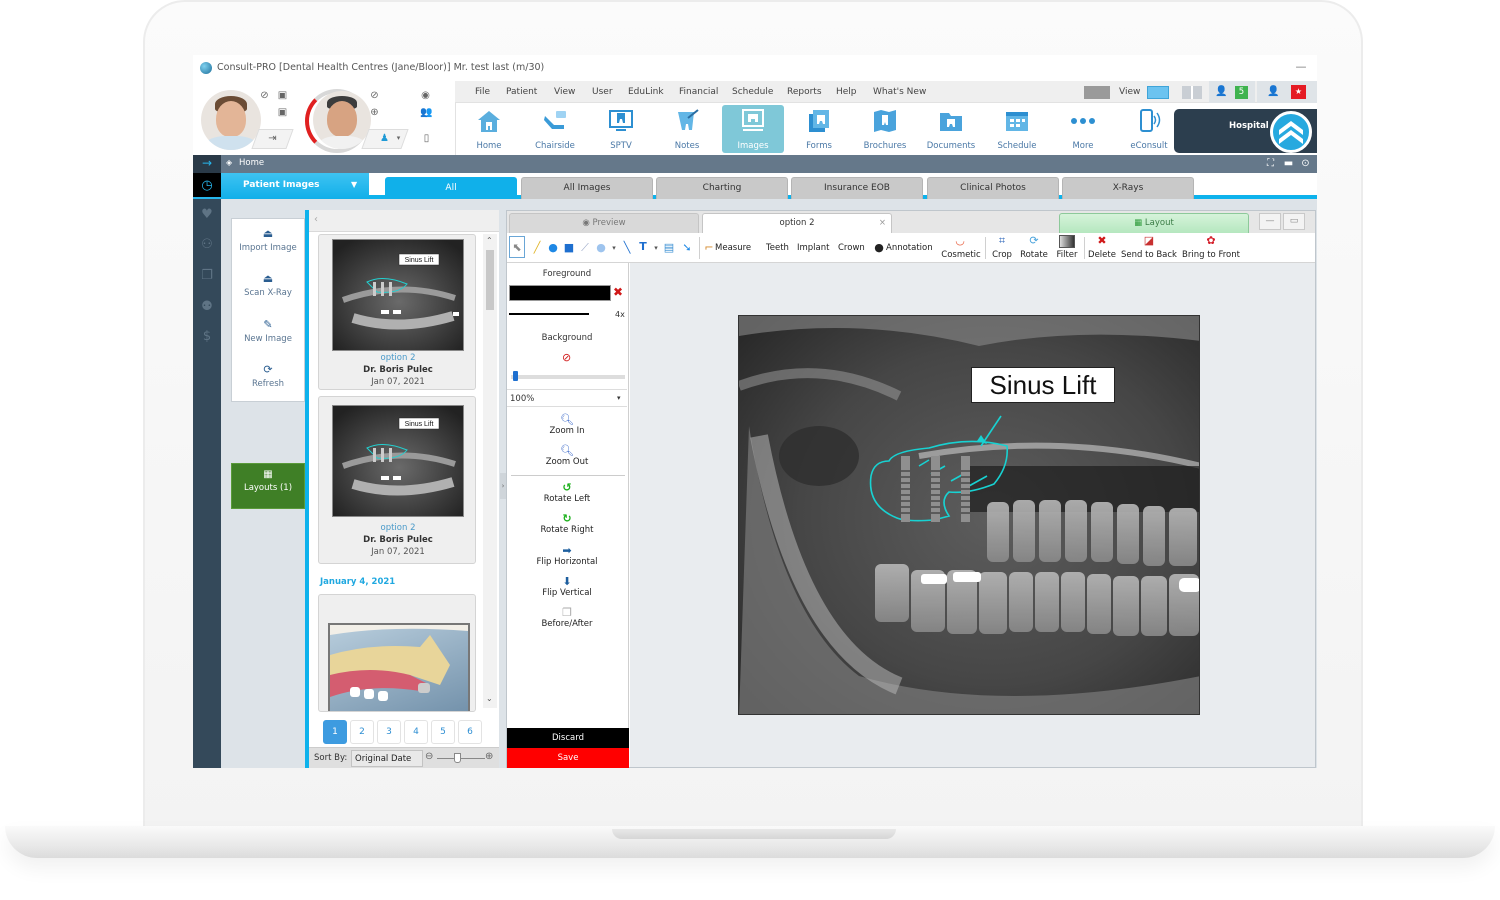  Describe the element at coordinates (362, 732) in the screenshot. I see `page-2-button: 2` at that location.